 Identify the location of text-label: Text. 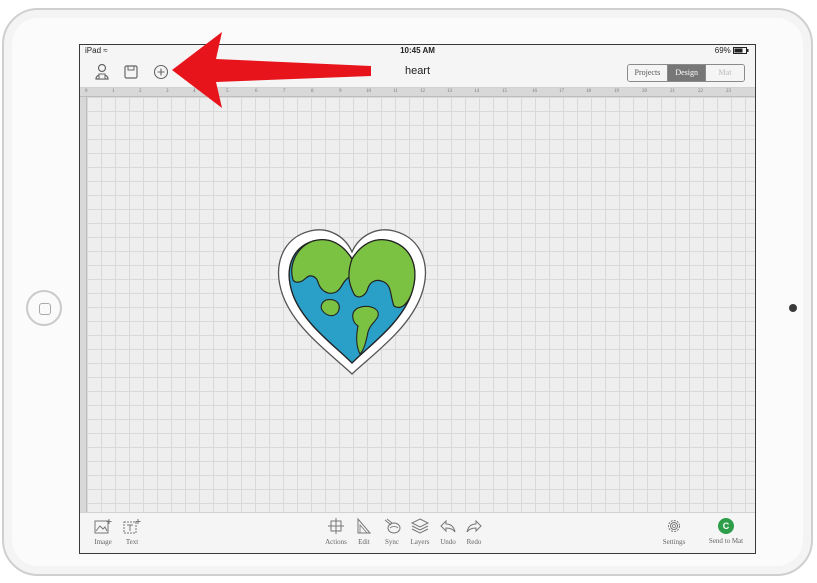
(132, 542).